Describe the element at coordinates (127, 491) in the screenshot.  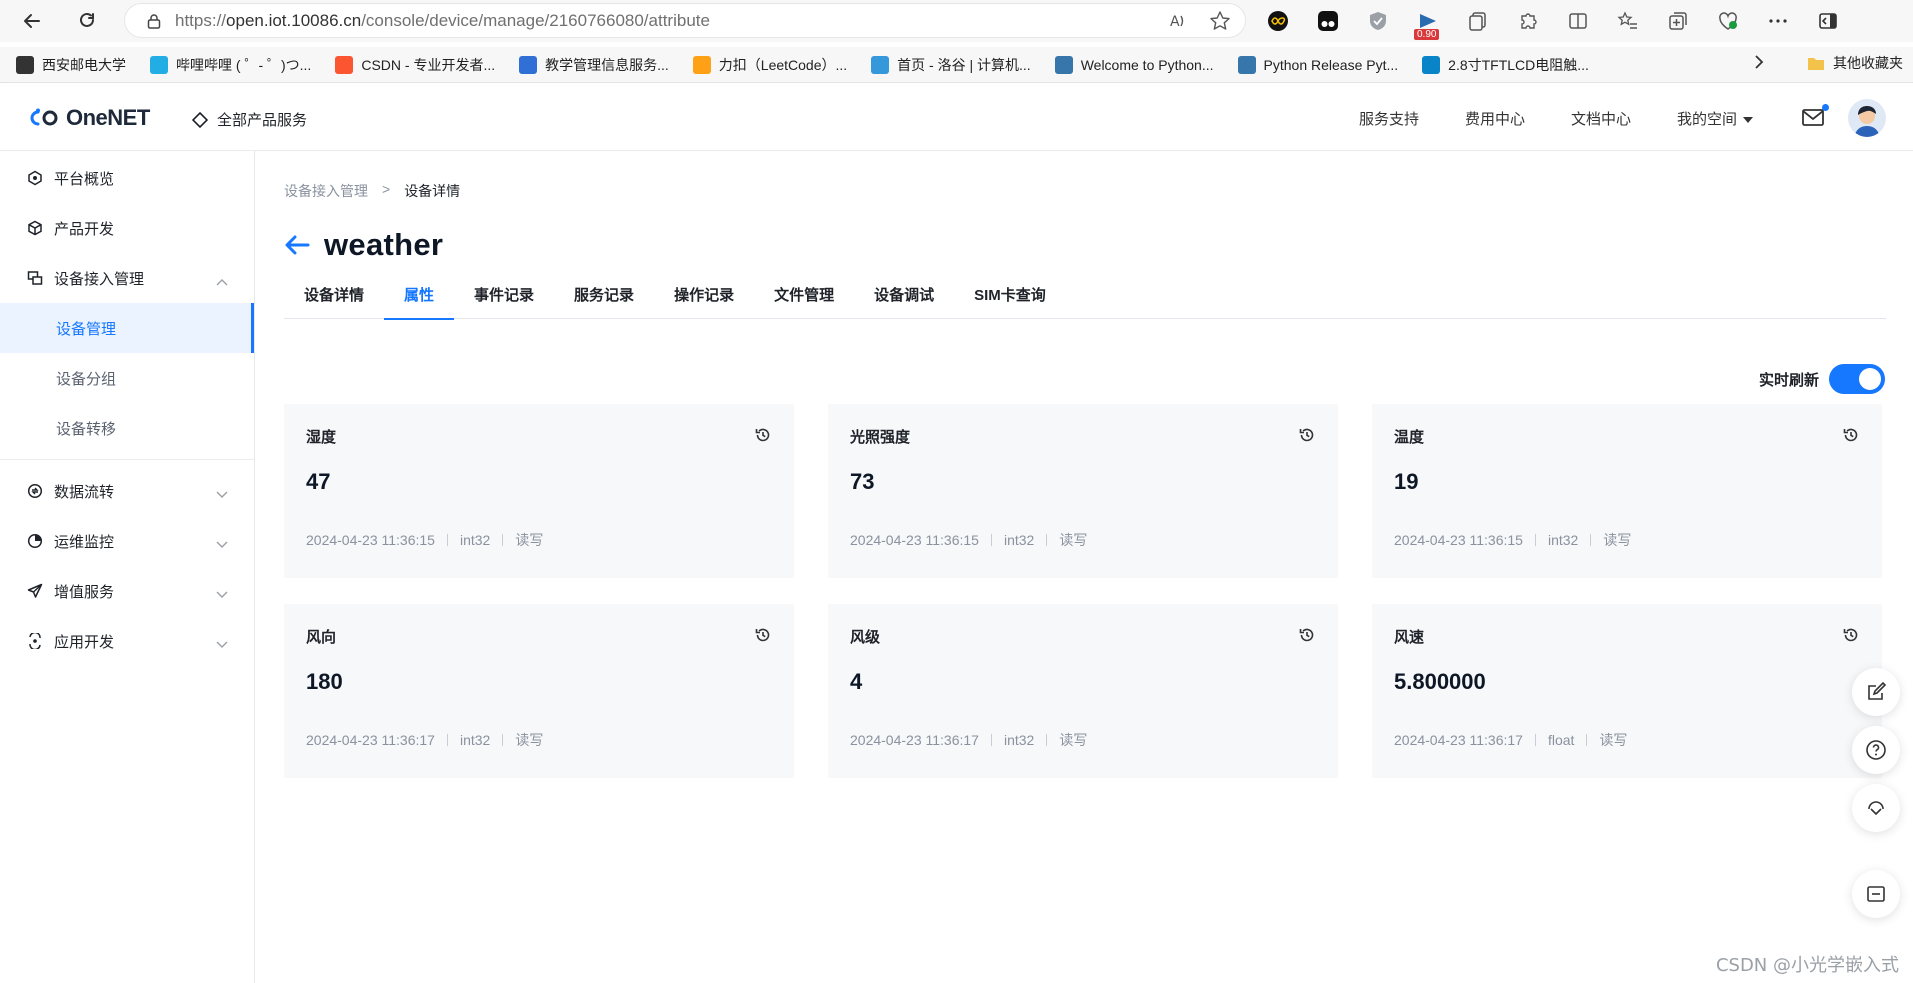
I see `sidebar-item-data-flow: 数据流转` at that location.